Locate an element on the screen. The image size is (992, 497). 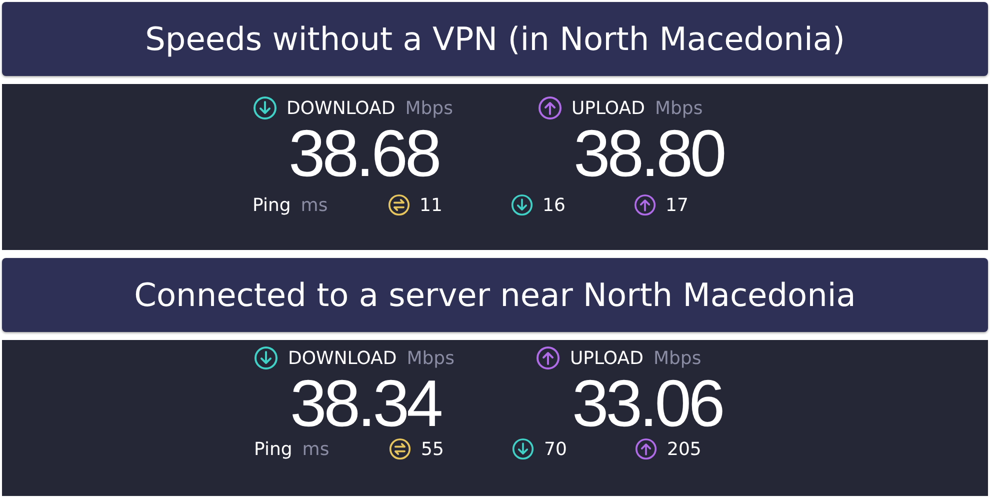
ping-value: 55 is located at coordinates (432, 449).